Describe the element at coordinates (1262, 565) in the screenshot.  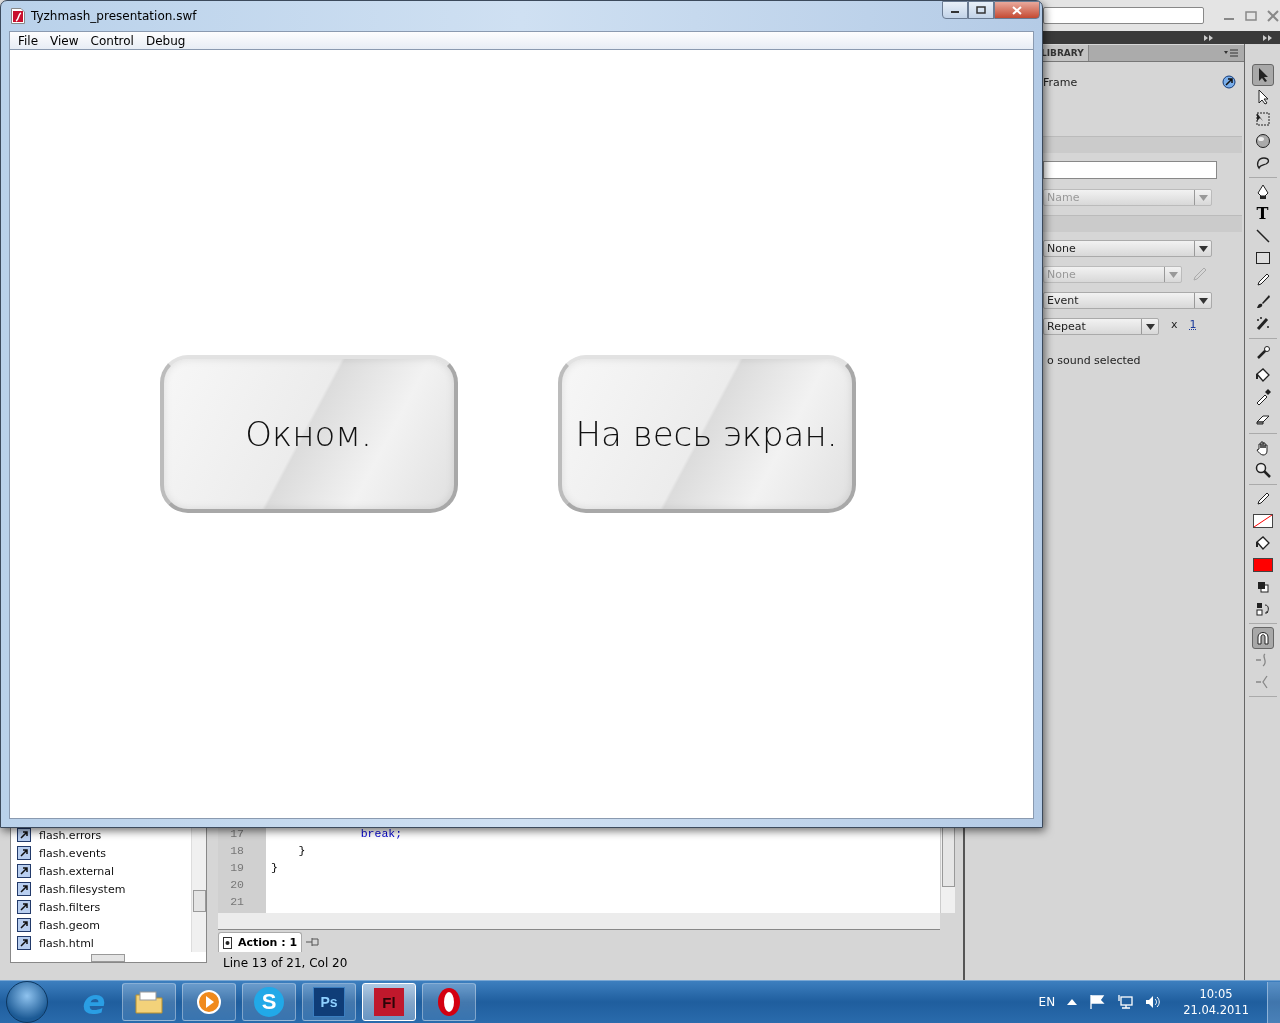
I see `fill-swatch-icon` at that location.